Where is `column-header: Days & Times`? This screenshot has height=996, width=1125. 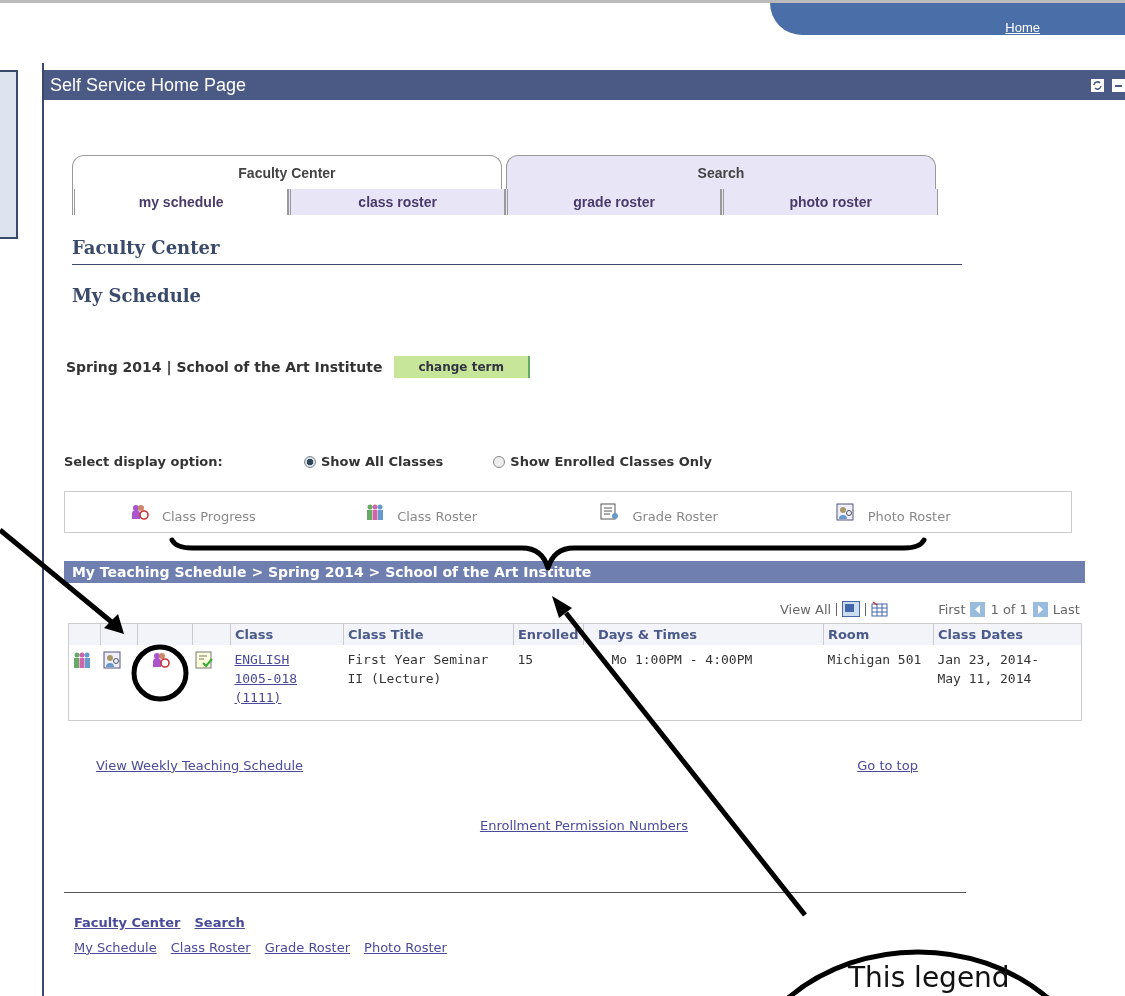
column-header: Days & Times is located at coordinates (703, 634).